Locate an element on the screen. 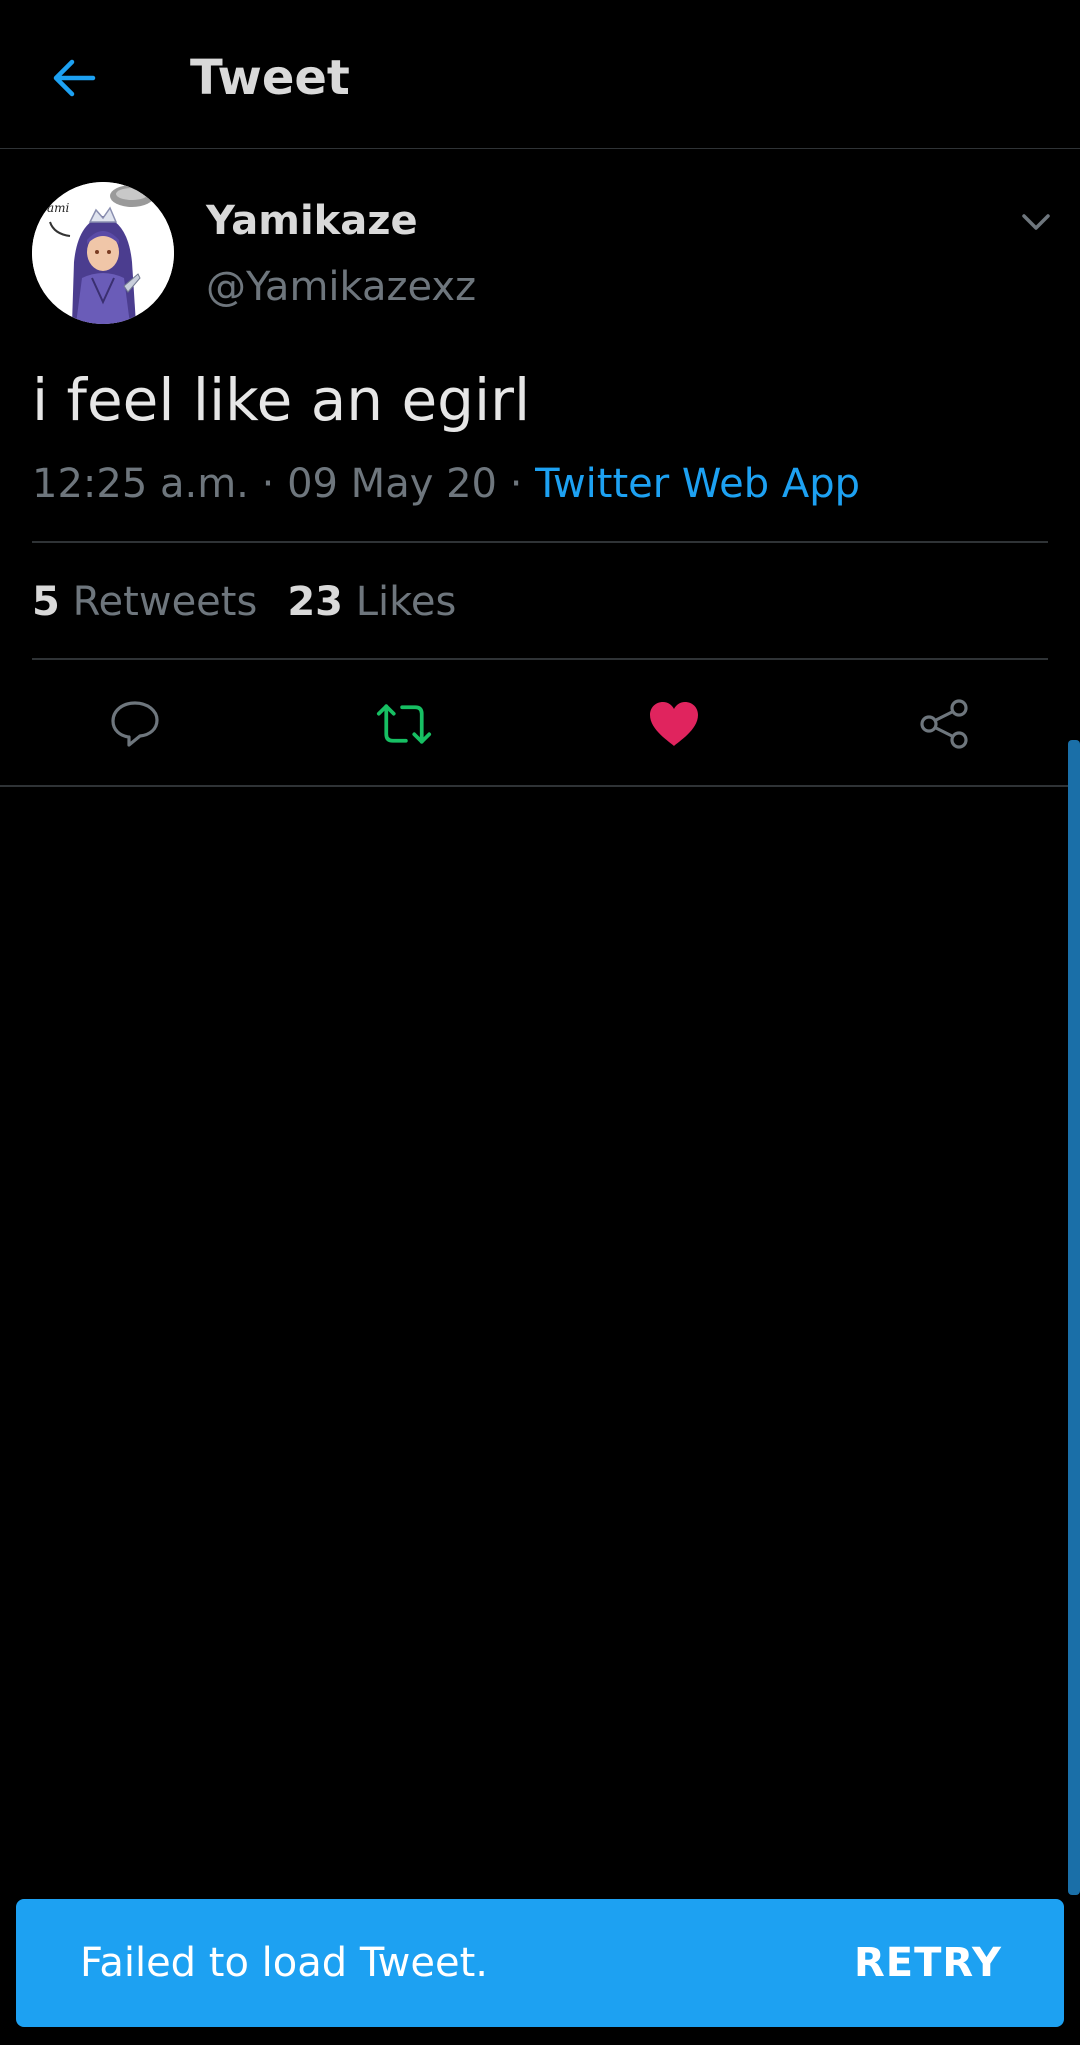 Image resolution: width=1080 pixels, height=2045 pixels. like-button is located at coordinates (674, 724).